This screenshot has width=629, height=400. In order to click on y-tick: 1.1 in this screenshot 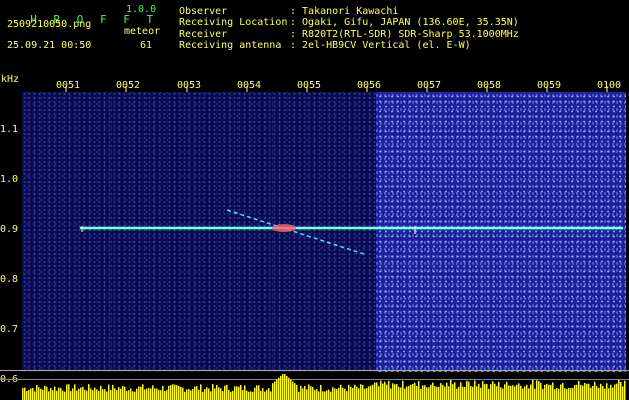, I will do `click(9, 129)`.